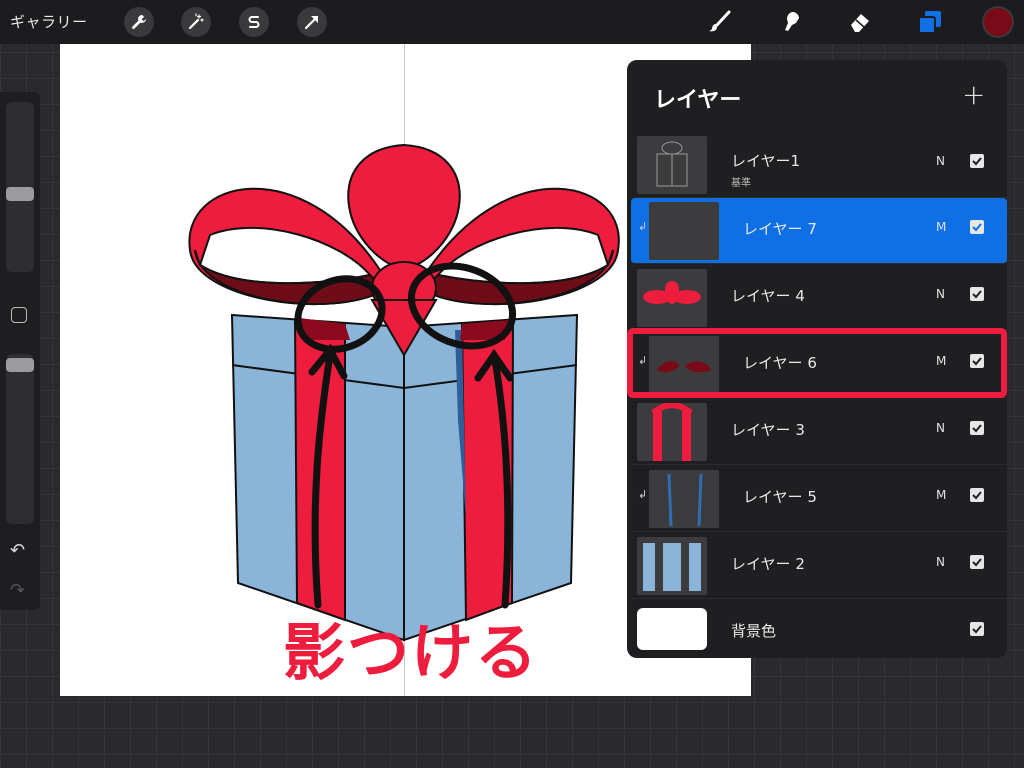  I want to click on layer-name: レイヤー 4, so click(768, 296).